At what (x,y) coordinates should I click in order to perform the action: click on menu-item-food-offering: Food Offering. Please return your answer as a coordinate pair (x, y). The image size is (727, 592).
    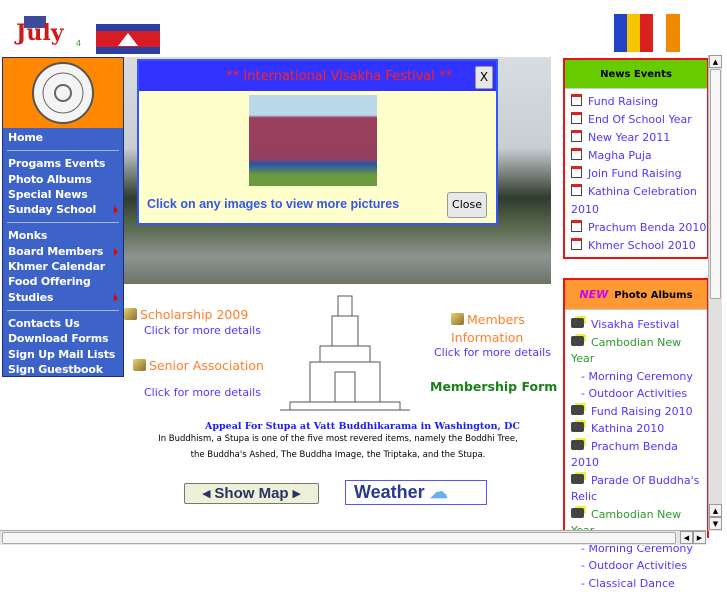
    Looking at the image, I should click on (63, 281).